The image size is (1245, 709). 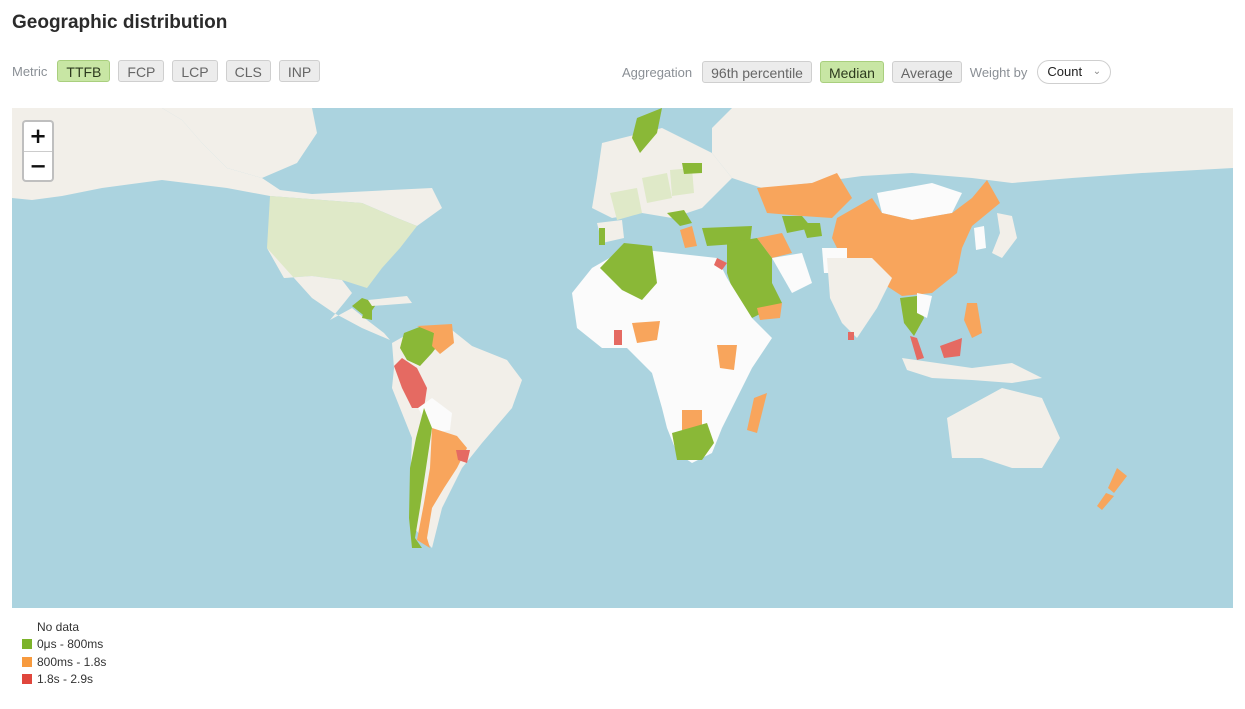 I want to click on country-korea, so click(x=980, y=238).